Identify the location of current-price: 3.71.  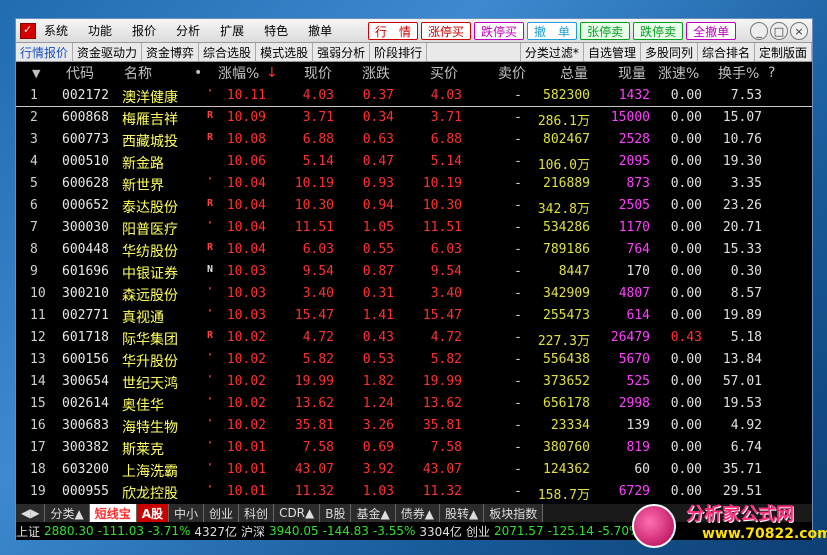
(318, 117).